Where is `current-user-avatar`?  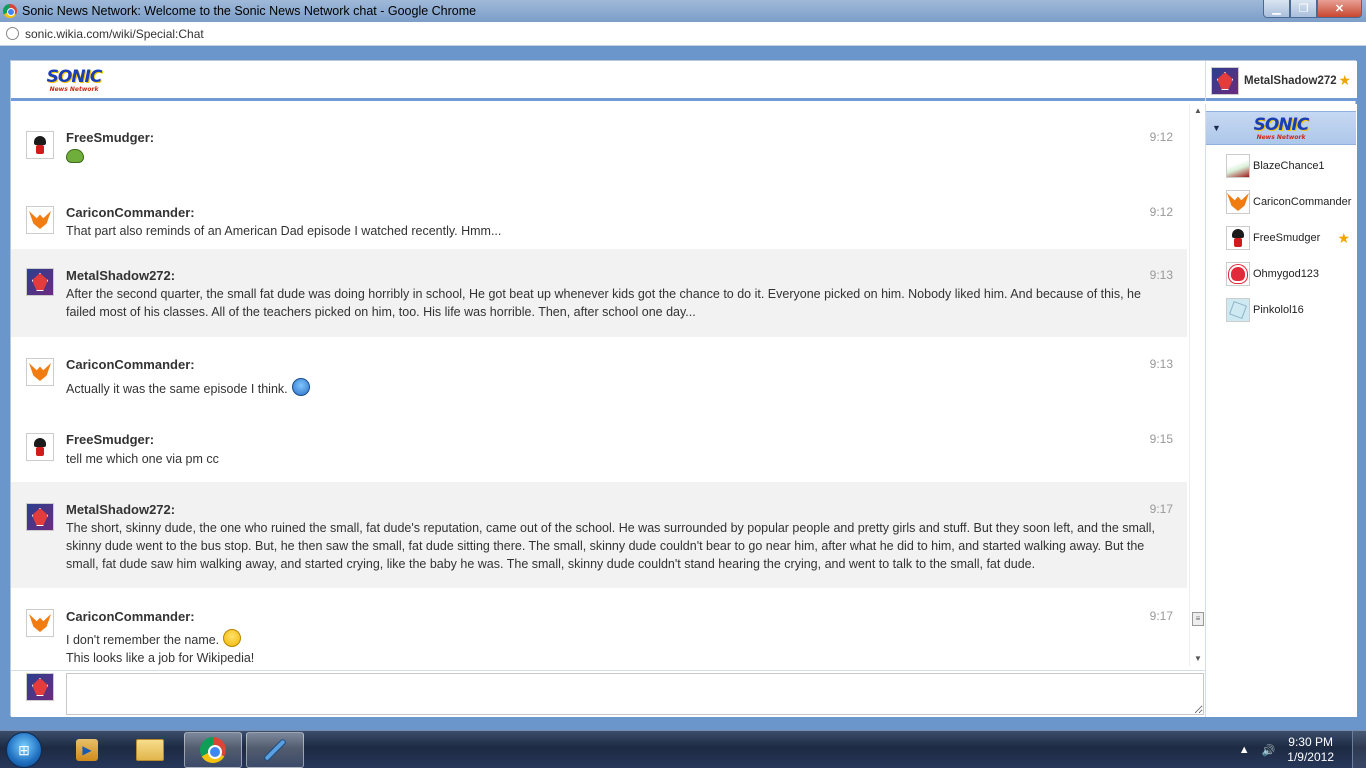
current-user-avatar is located at coordinates (1225, 81).